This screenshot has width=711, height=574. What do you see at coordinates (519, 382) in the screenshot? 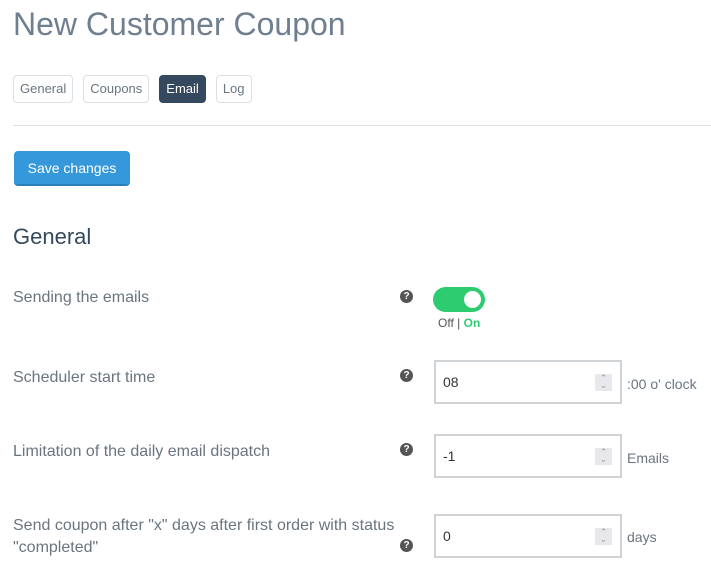
I see `scheduler-start-value: 08` at bounding box center [519, 382].